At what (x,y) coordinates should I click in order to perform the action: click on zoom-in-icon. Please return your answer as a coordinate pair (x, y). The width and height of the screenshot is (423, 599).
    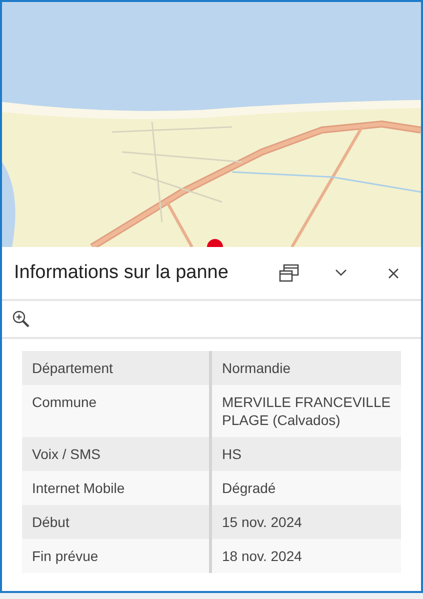
    Looking at the image, I should click on (21, 319).